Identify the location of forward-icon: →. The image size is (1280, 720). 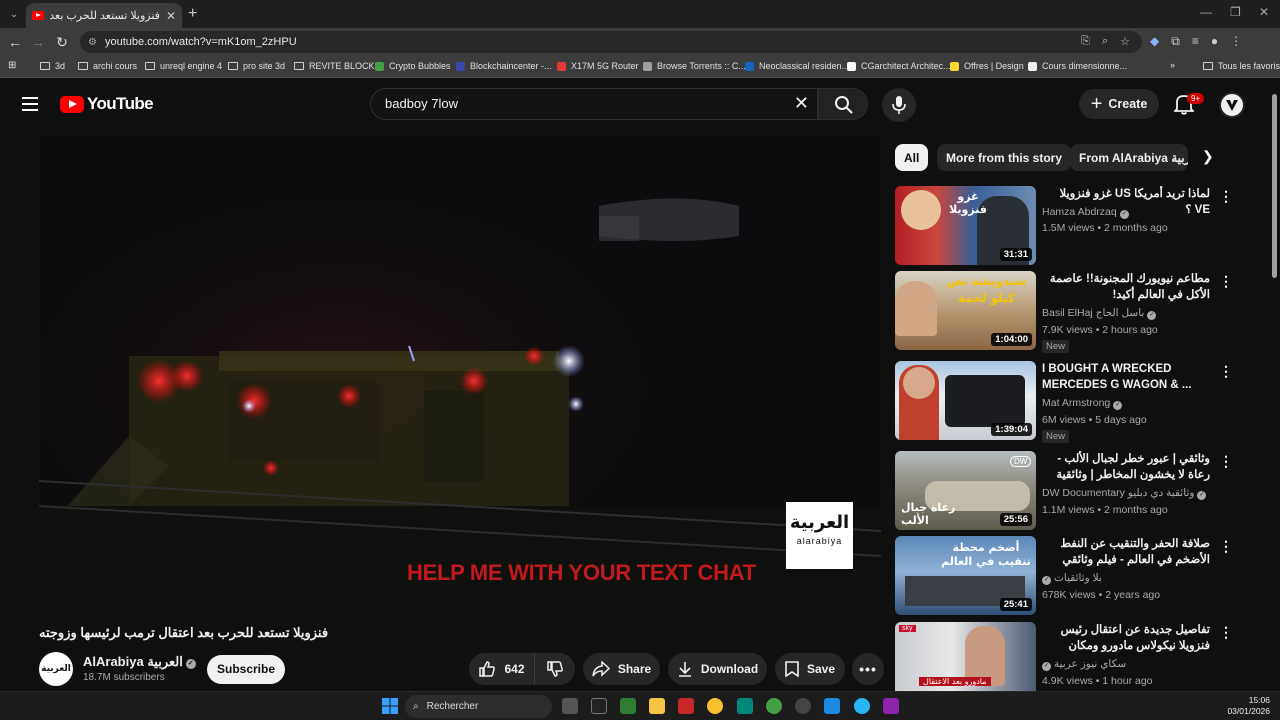
(38, 42).